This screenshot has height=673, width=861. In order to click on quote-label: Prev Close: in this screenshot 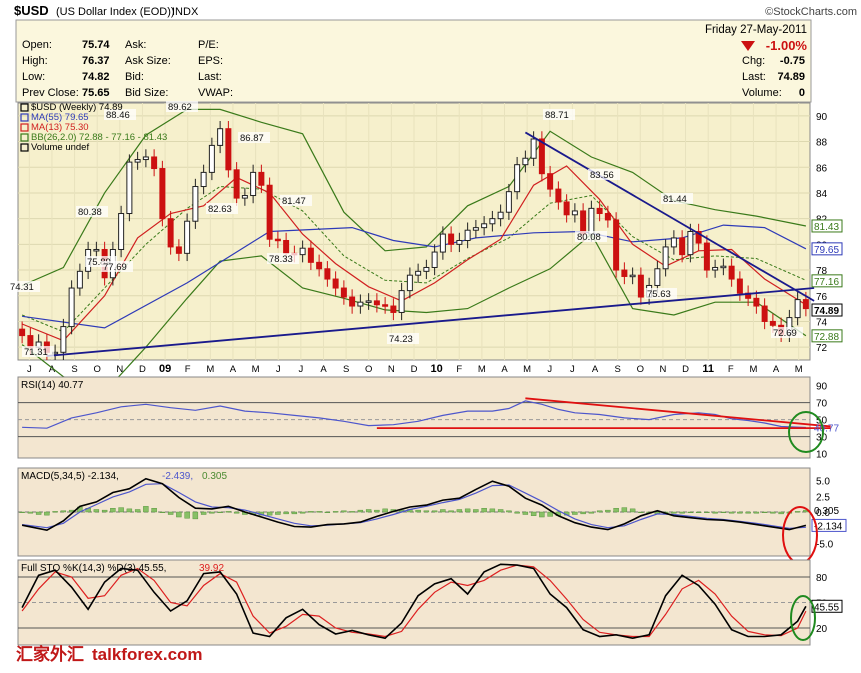, I will do `click(50, 93)`.